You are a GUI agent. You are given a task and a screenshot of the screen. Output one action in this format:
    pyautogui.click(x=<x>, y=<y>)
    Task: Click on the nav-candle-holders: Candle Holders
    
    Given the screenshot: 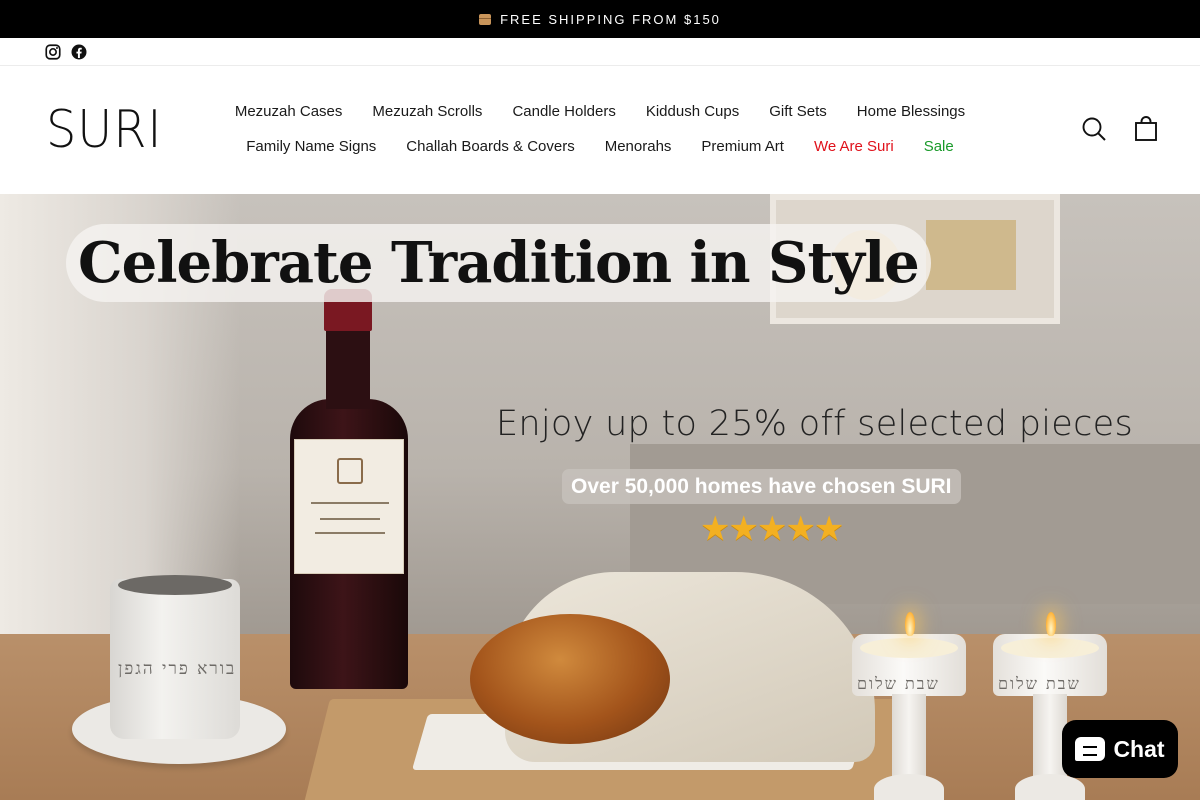 What is the action you would take?
    pyautogui.click(x=563, y=111)
    